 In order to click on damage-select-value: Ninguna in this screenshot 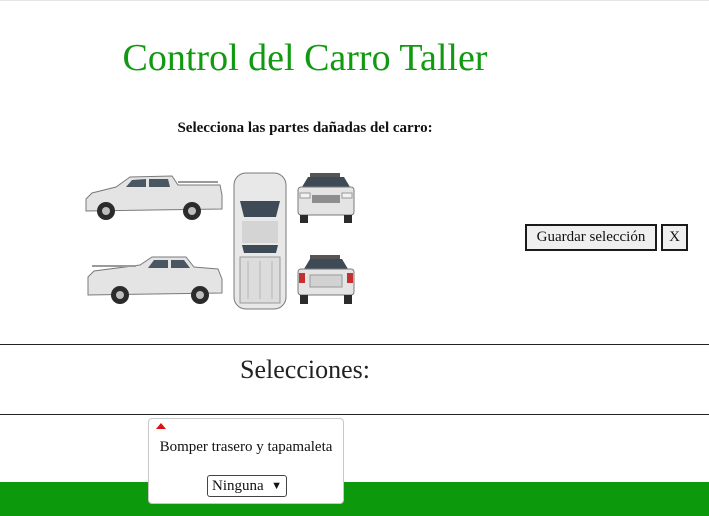, I will do `click(238, 486)`.